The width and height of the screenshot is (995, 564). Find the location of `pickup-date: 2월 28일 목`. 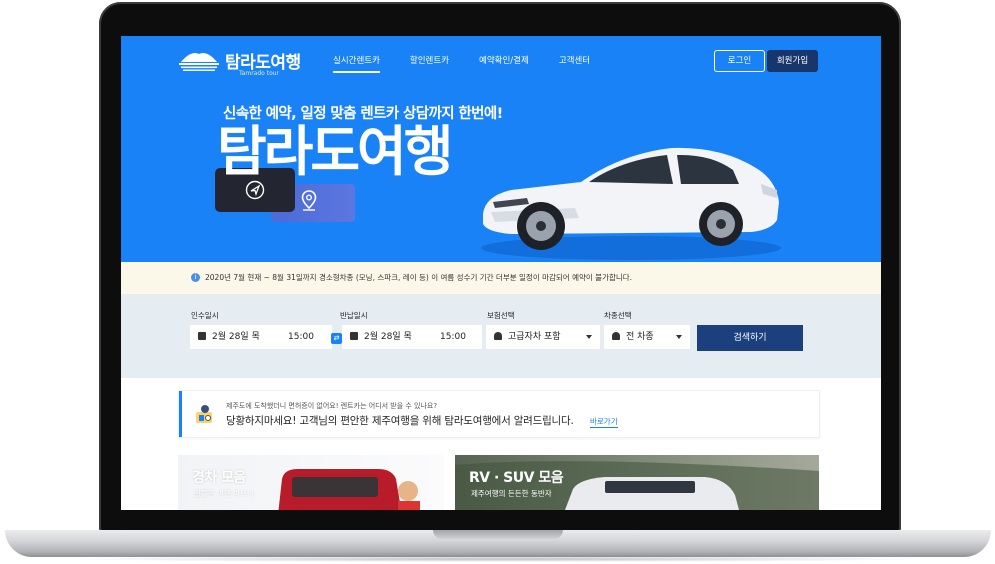

pickup-date: 2월 28일 목 is located at coordinates (236, 337).